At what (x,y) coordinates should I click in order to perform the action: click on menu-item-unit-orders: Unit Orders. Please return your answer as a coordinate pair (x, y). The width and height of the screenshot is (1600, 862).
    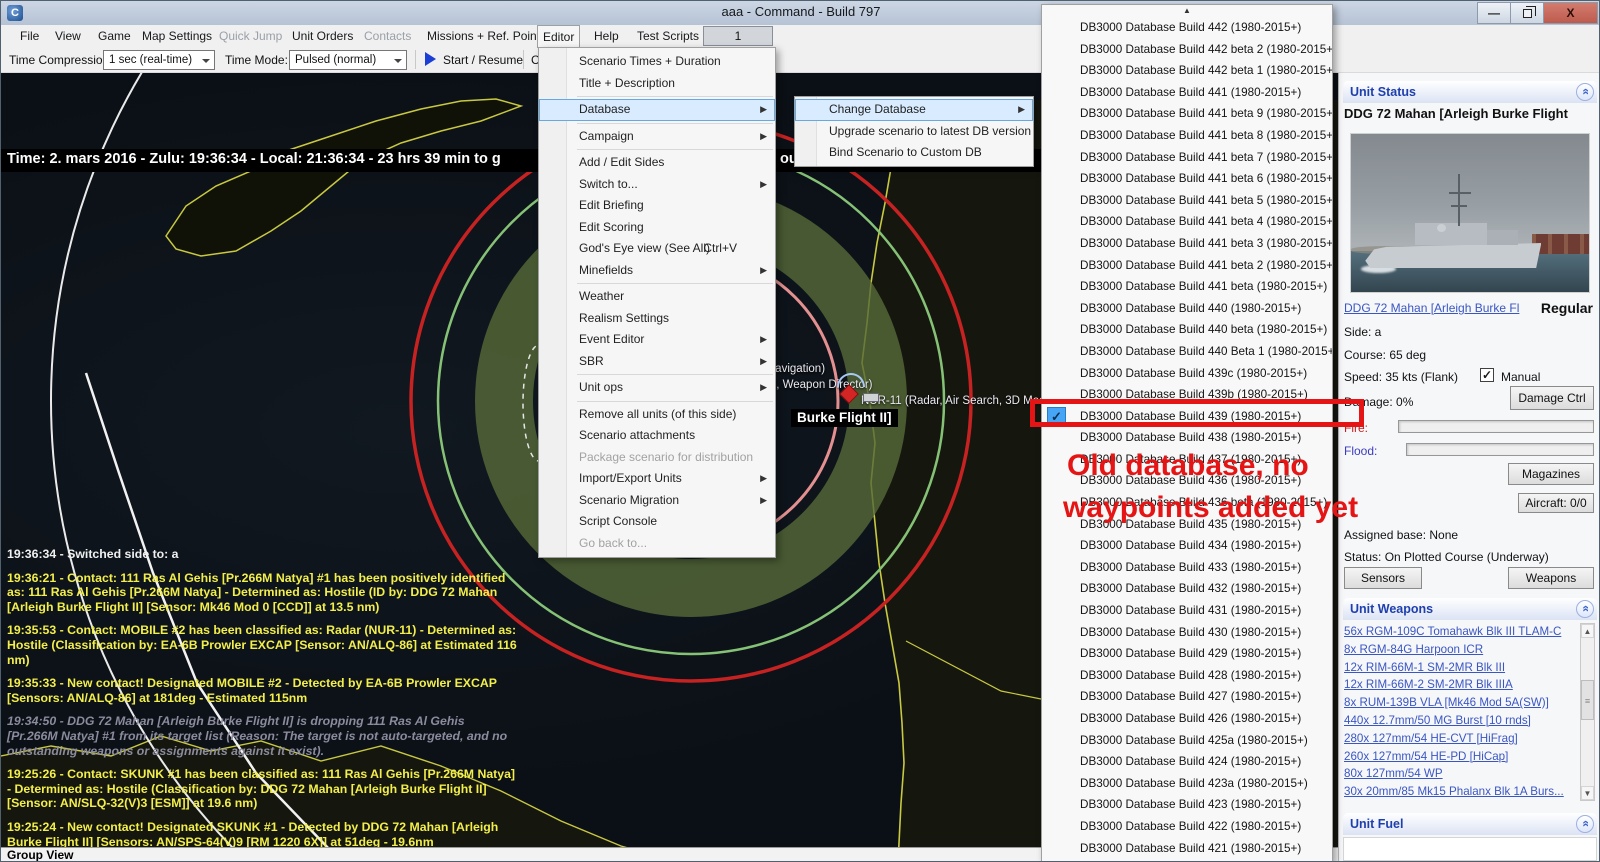
    Looking at the image, I should click on (322, 36).